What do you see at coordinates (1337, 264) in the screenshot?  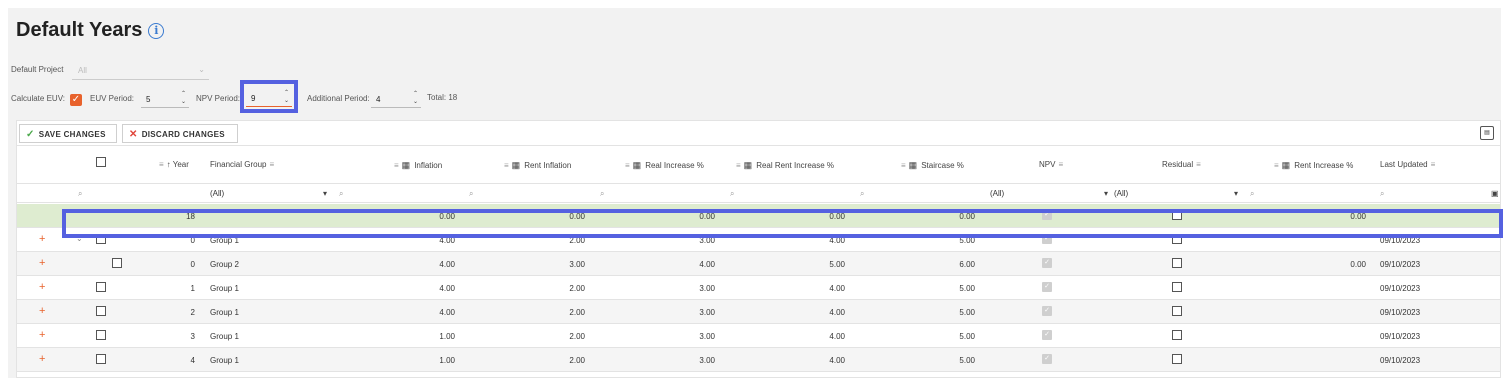 I see `cell-rent-increase: 0.00` at bounding box center [1337, 264].